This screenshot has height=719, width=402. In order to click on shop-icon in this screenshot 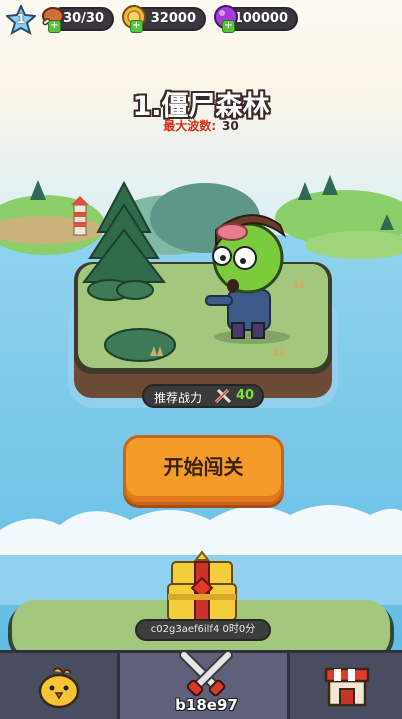, I will do `click(347, 687)`.